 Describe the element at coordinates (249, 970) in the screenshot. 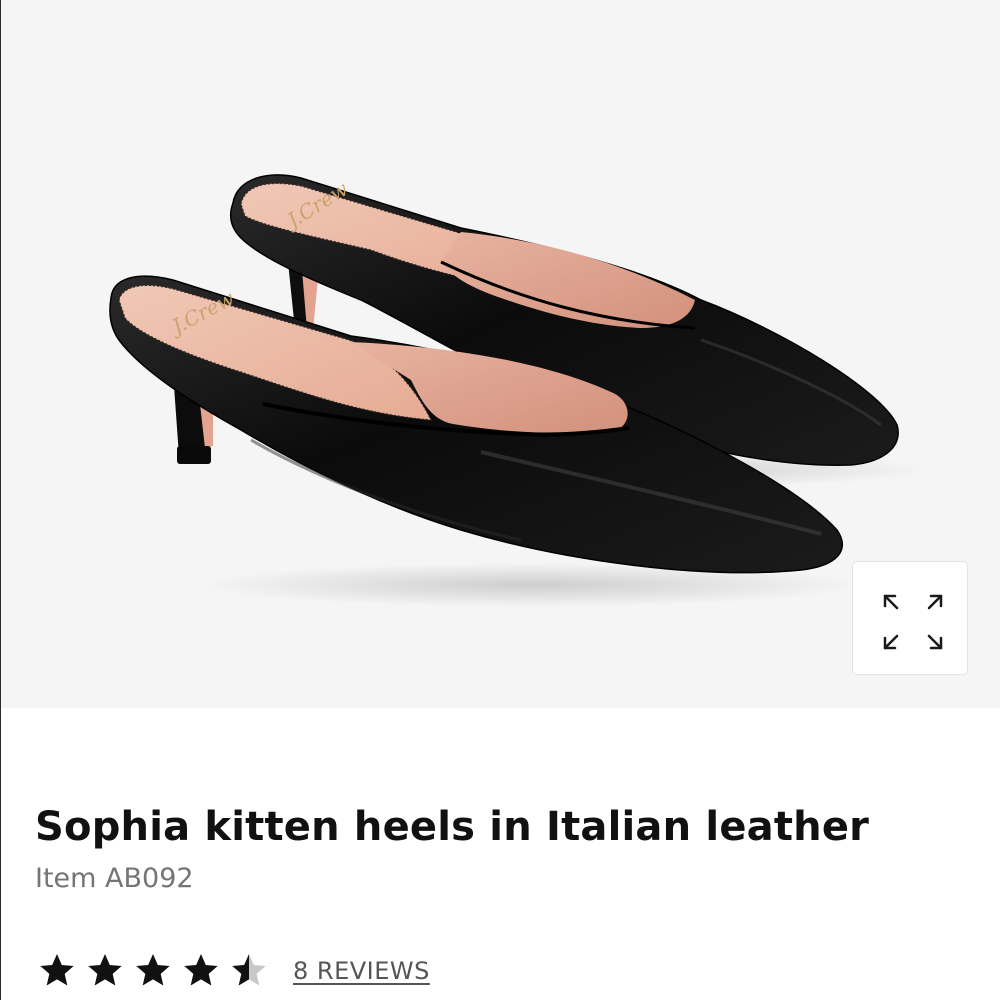

I see `half-star-icon` at that location.